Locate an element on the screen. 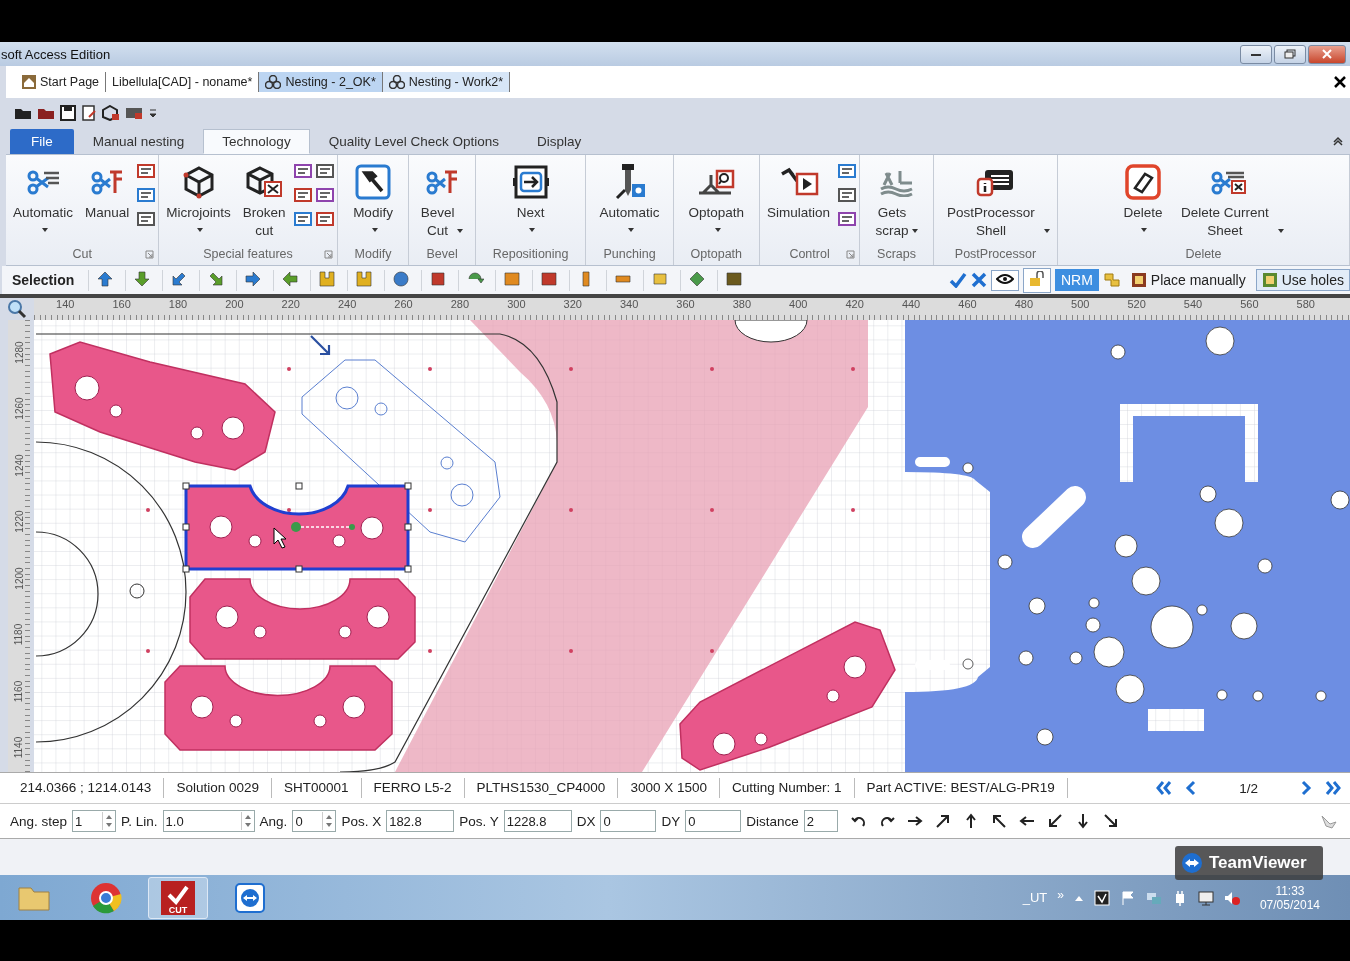 This screenshot has height=961, width=1350. ribbon-button: Broken cut is located at coordinates (264, 201).